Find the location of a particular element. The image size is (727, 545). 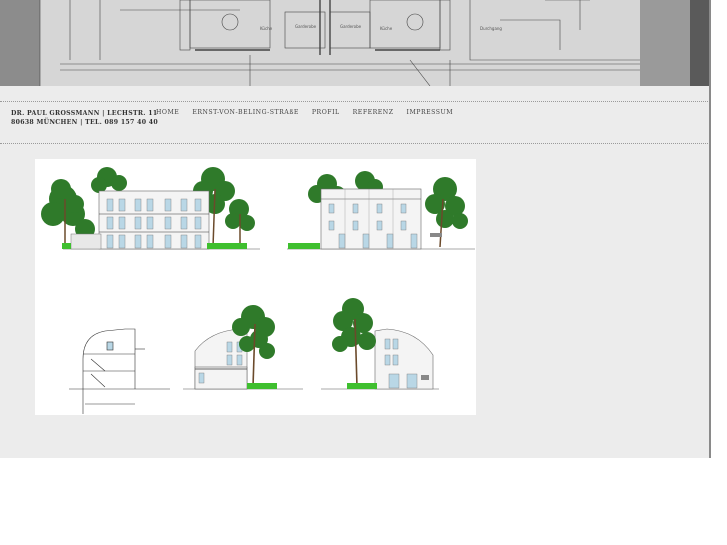

nav-profil: PROFIL is located at coordinates (326, 112).